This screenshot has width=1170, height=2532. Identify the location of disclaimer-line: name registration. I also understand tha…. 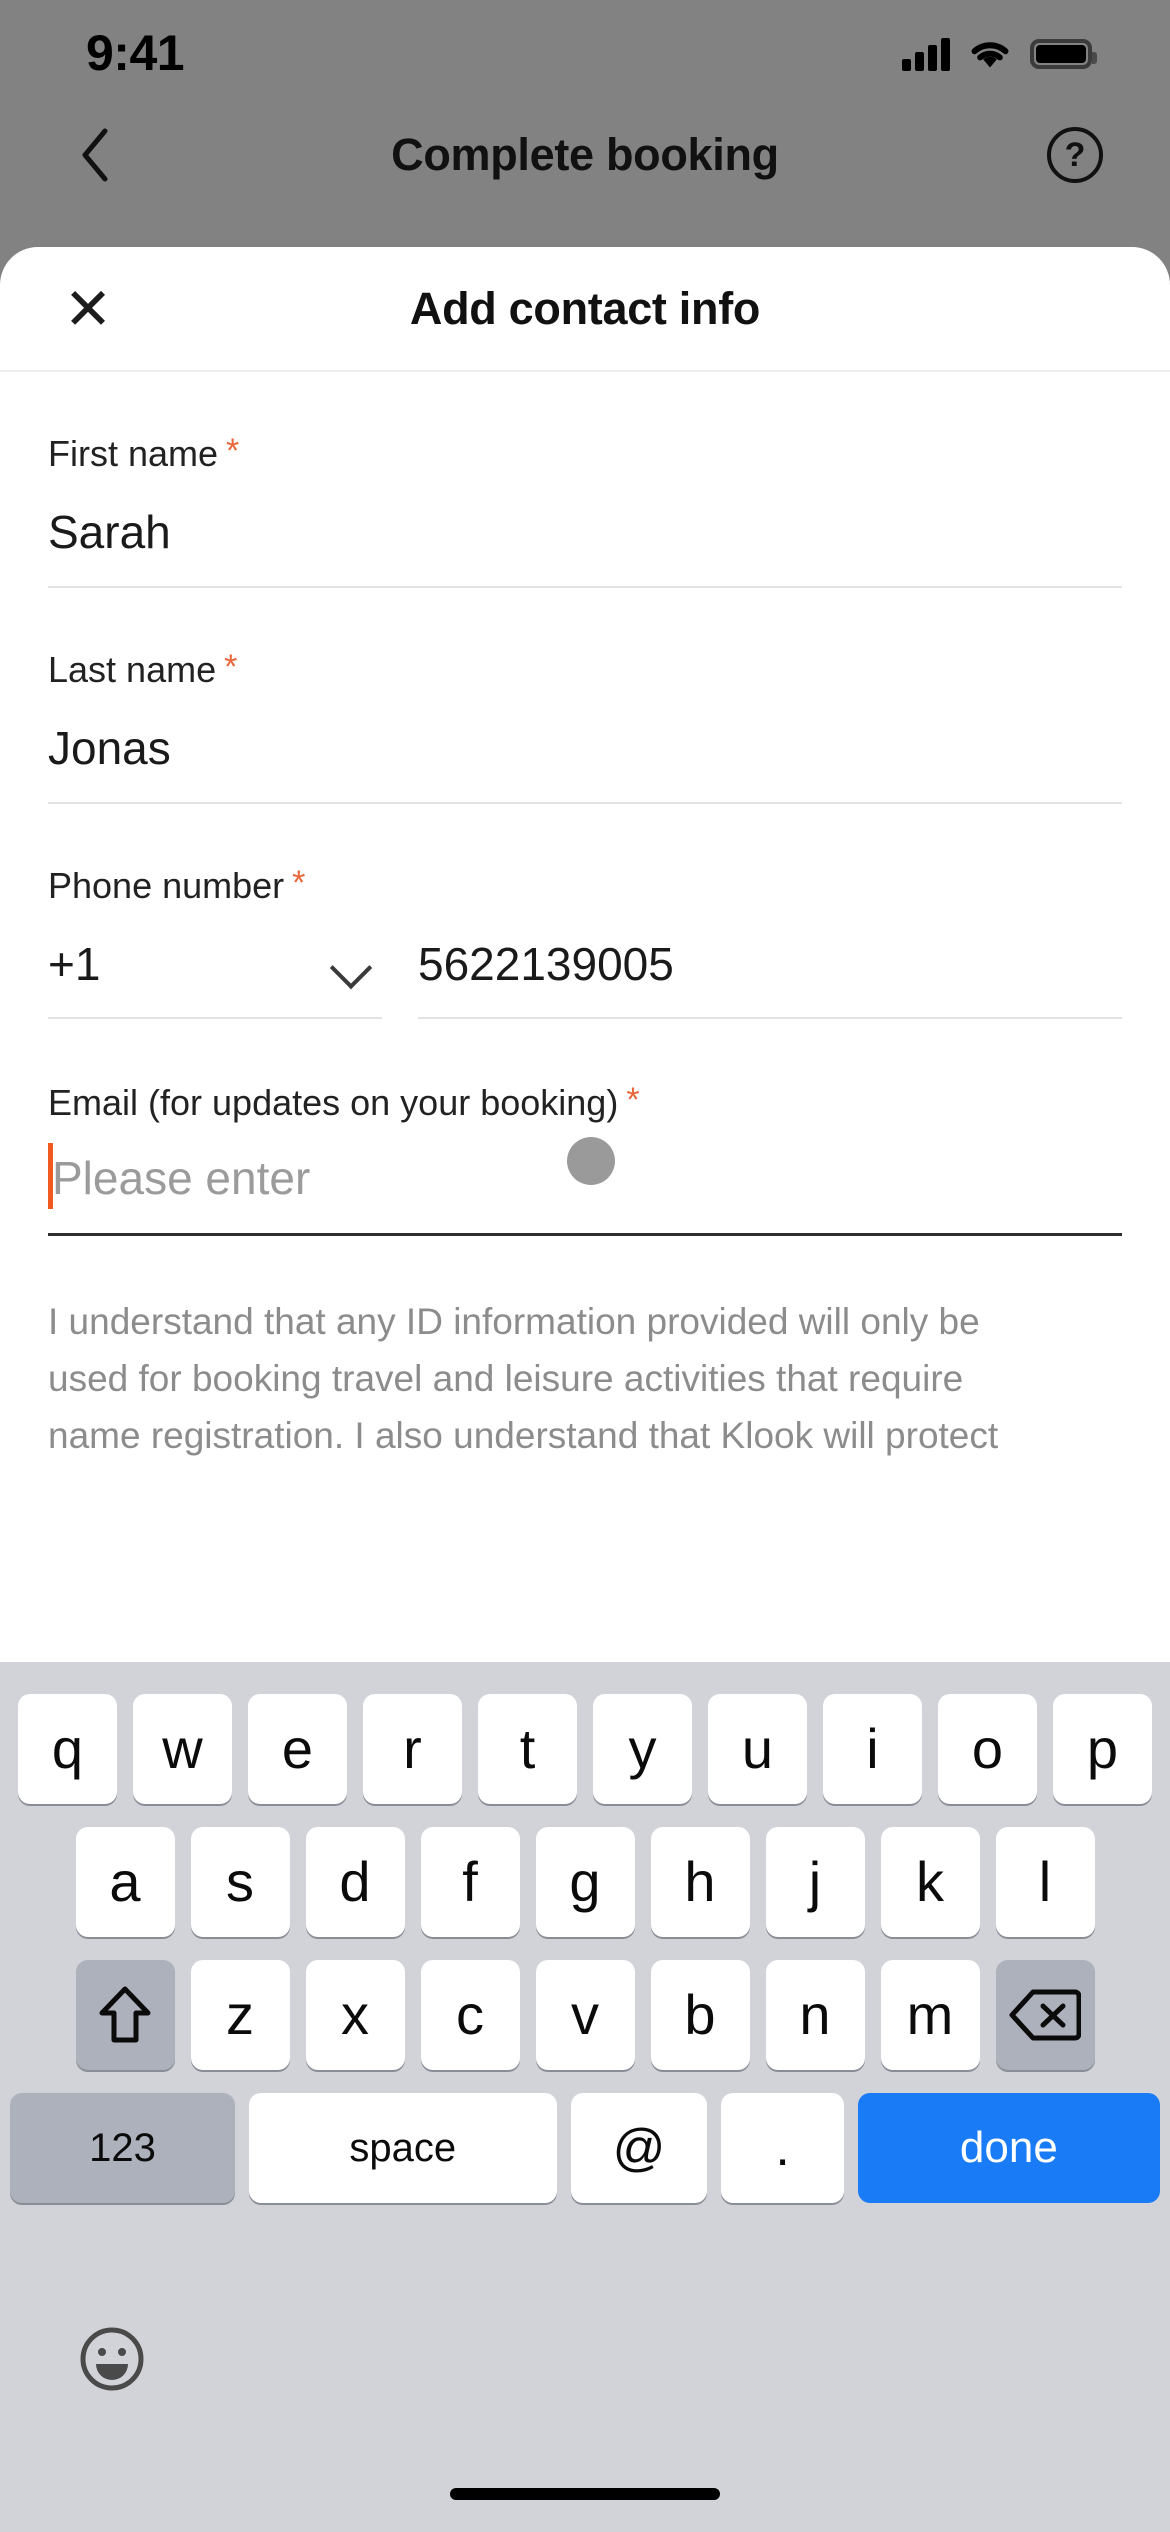
(523, 1436).